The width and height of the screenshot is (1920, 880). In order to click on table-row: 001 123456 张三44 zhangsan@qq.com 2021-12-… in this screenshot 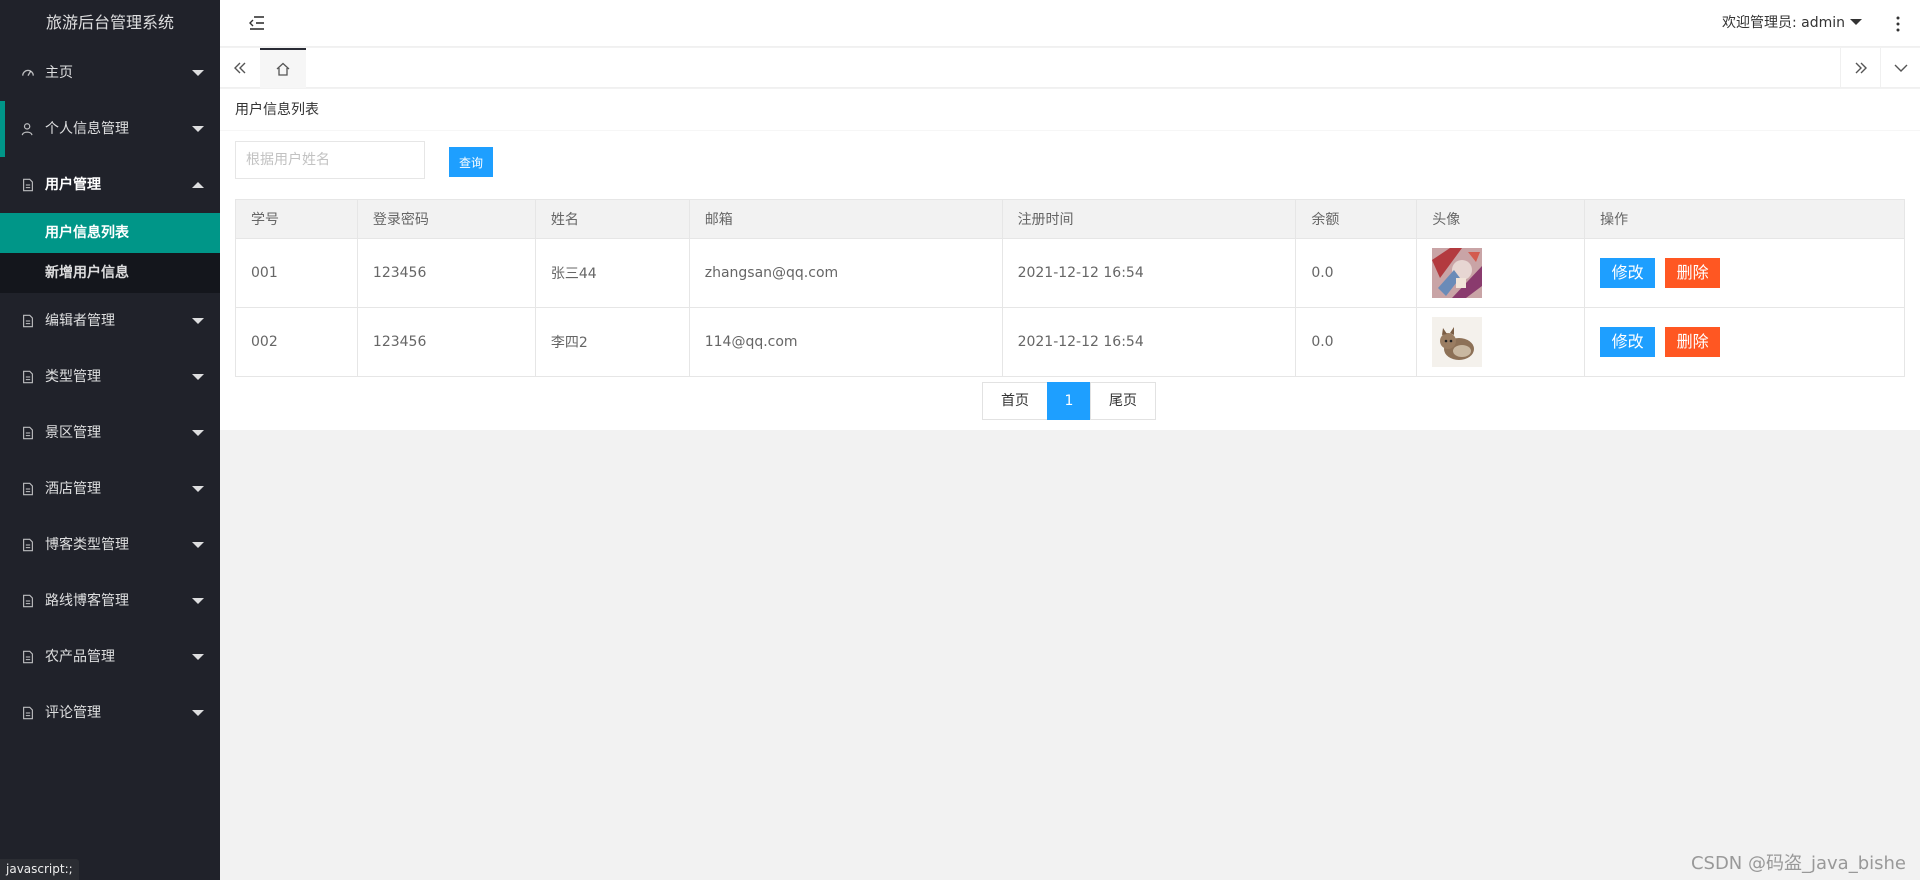, I will do `click(1070, 273)`.